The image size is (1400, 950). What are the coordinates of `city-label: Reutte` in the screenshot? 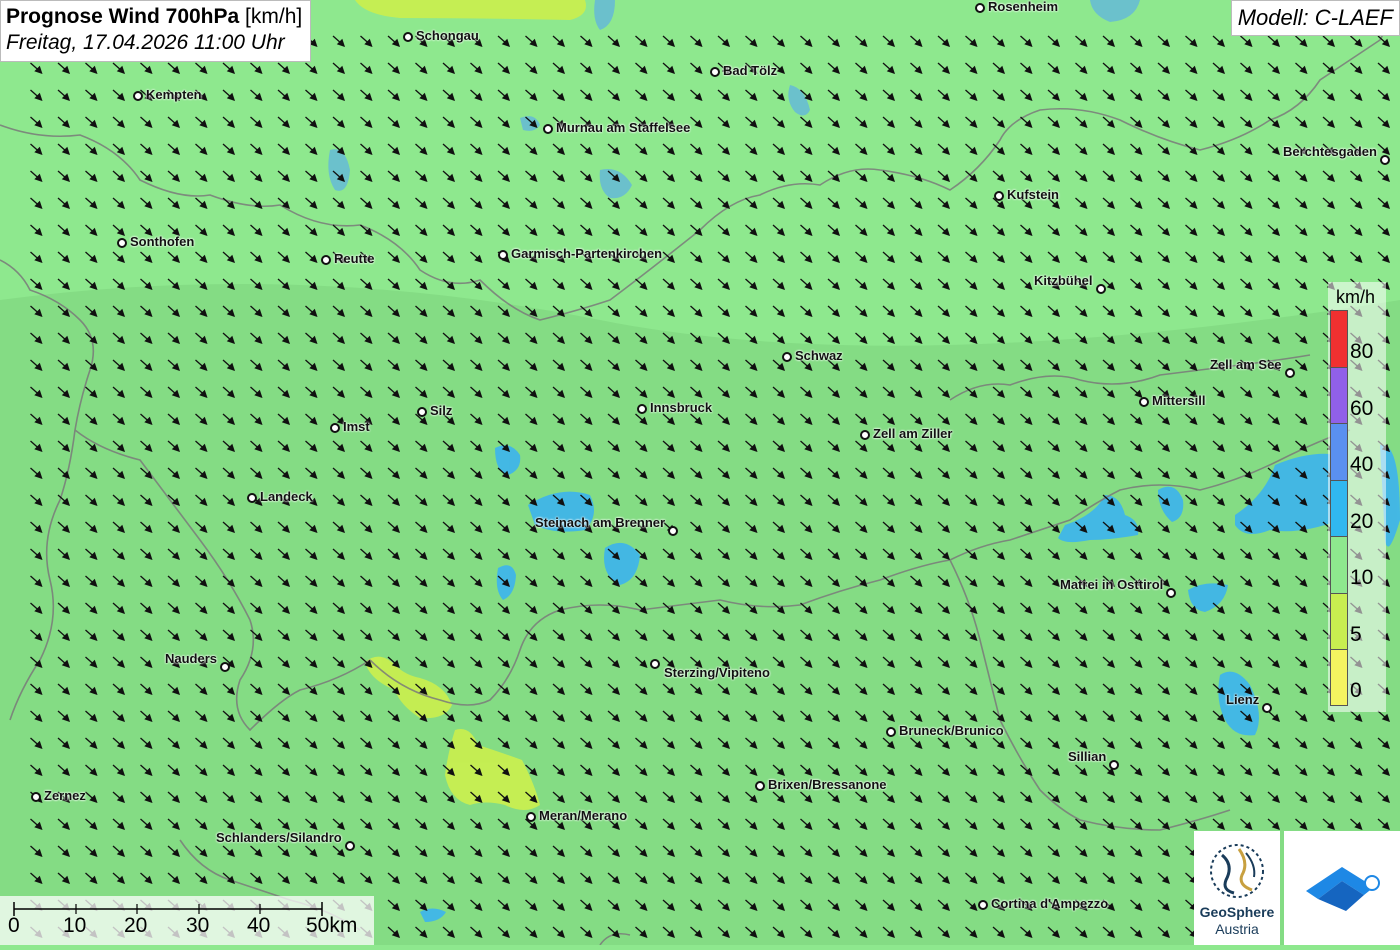 It's located at (354, 258).